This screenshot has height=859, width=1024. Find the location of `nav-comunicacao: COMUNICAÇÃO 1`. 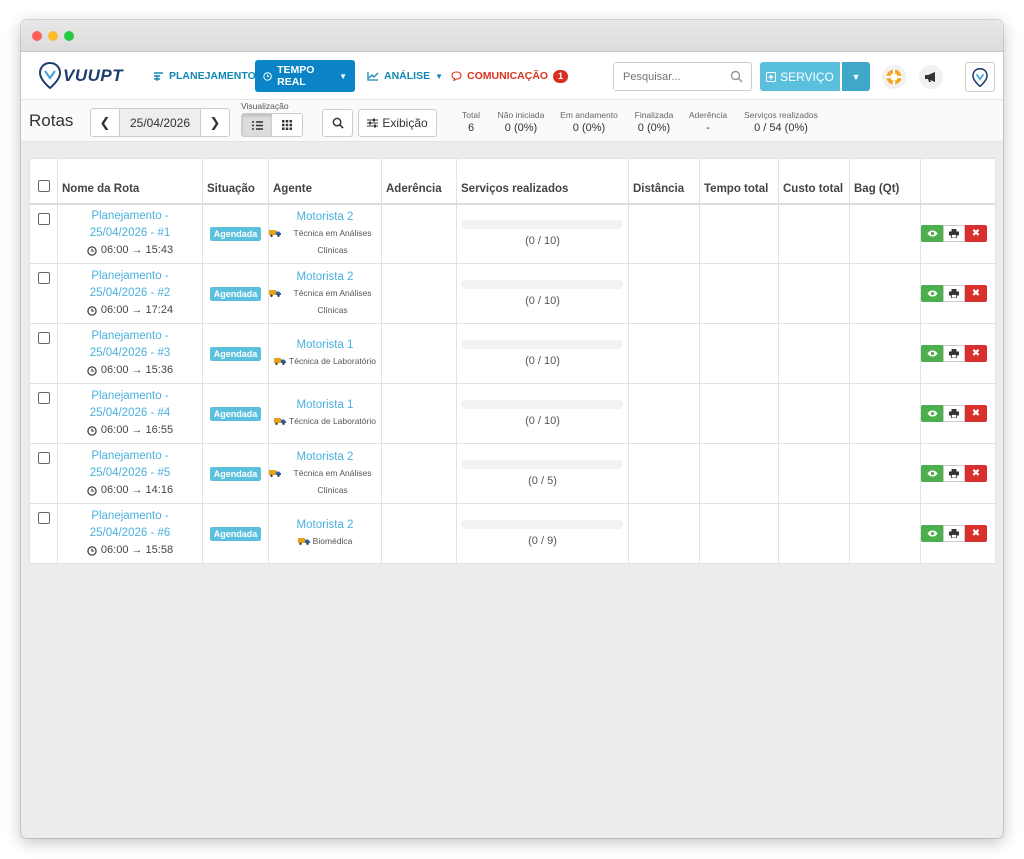

nav-comunicacao: COMUNICAÇÃO 1 is located at coordinates (509, 76).